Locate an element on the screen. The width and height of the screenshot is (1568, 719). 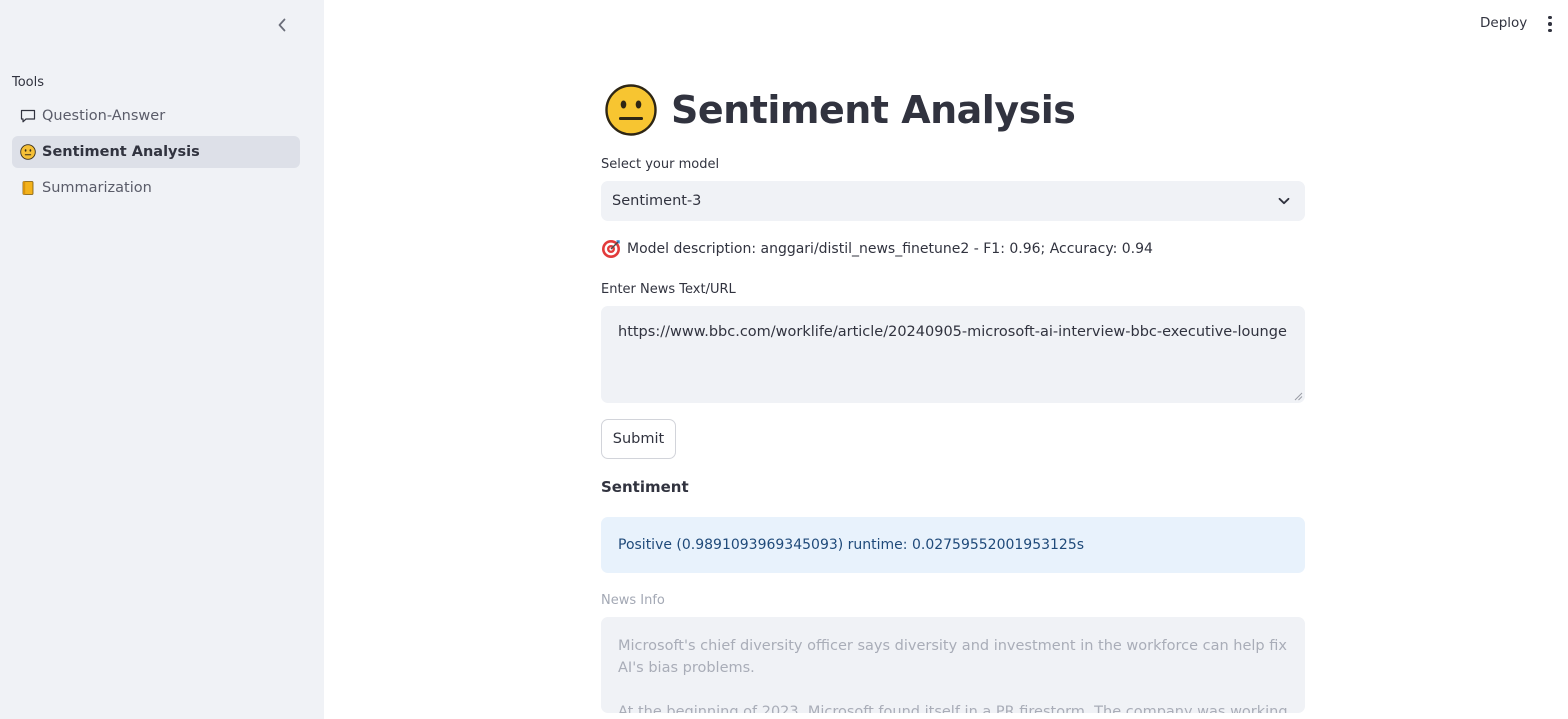
news-info-label: News Info is located at coordinates (633, 600).